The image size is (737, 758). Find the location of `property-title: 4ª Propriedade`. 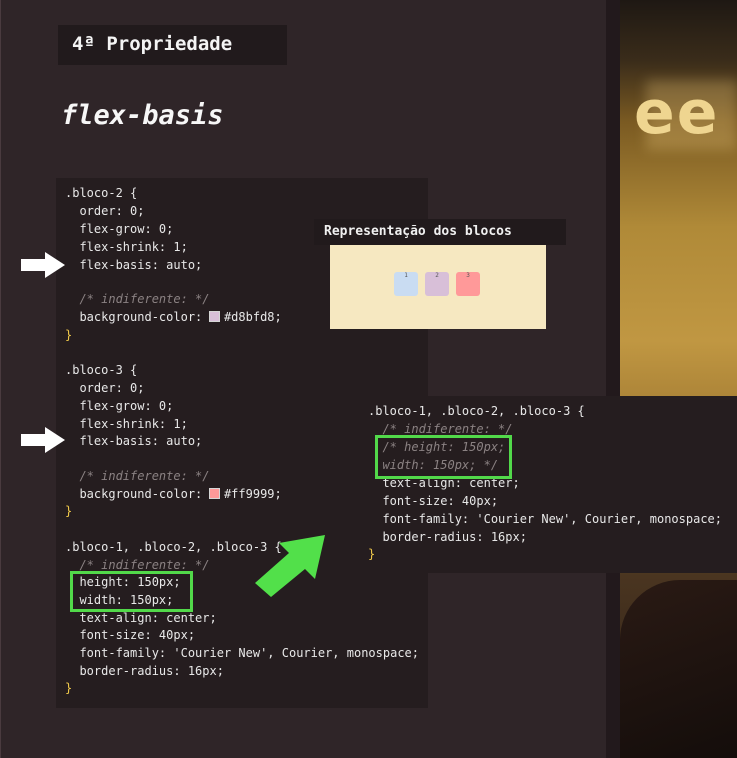

property-title: 4ª Propriedade is located at coordinates (152, 44).